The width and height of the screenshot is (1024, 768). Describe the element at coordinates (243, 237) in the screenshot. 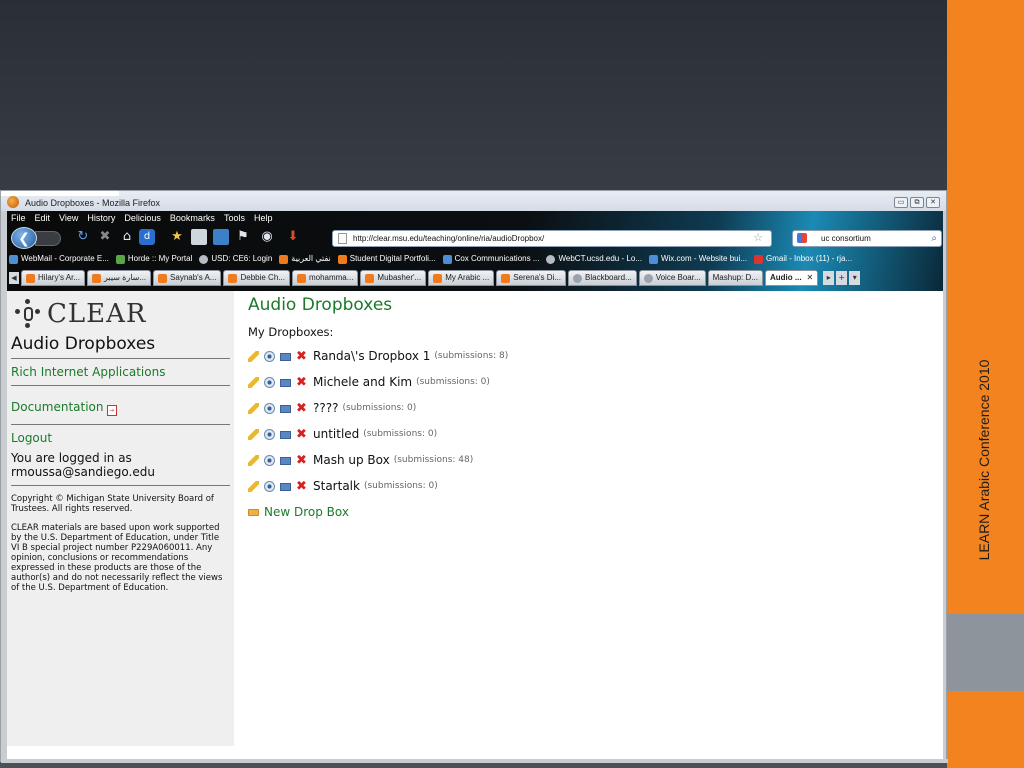

I see `tag-icon: ⚑` at that location.